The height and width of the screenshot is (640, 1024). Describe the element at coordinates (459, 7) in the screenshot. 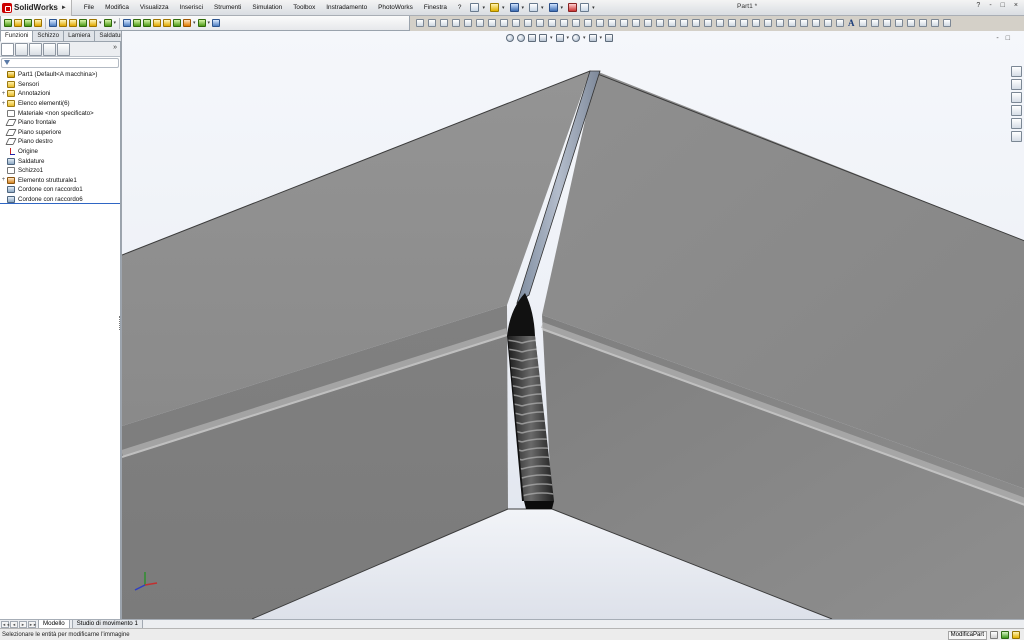

I see `menu-help: ?` at that location.